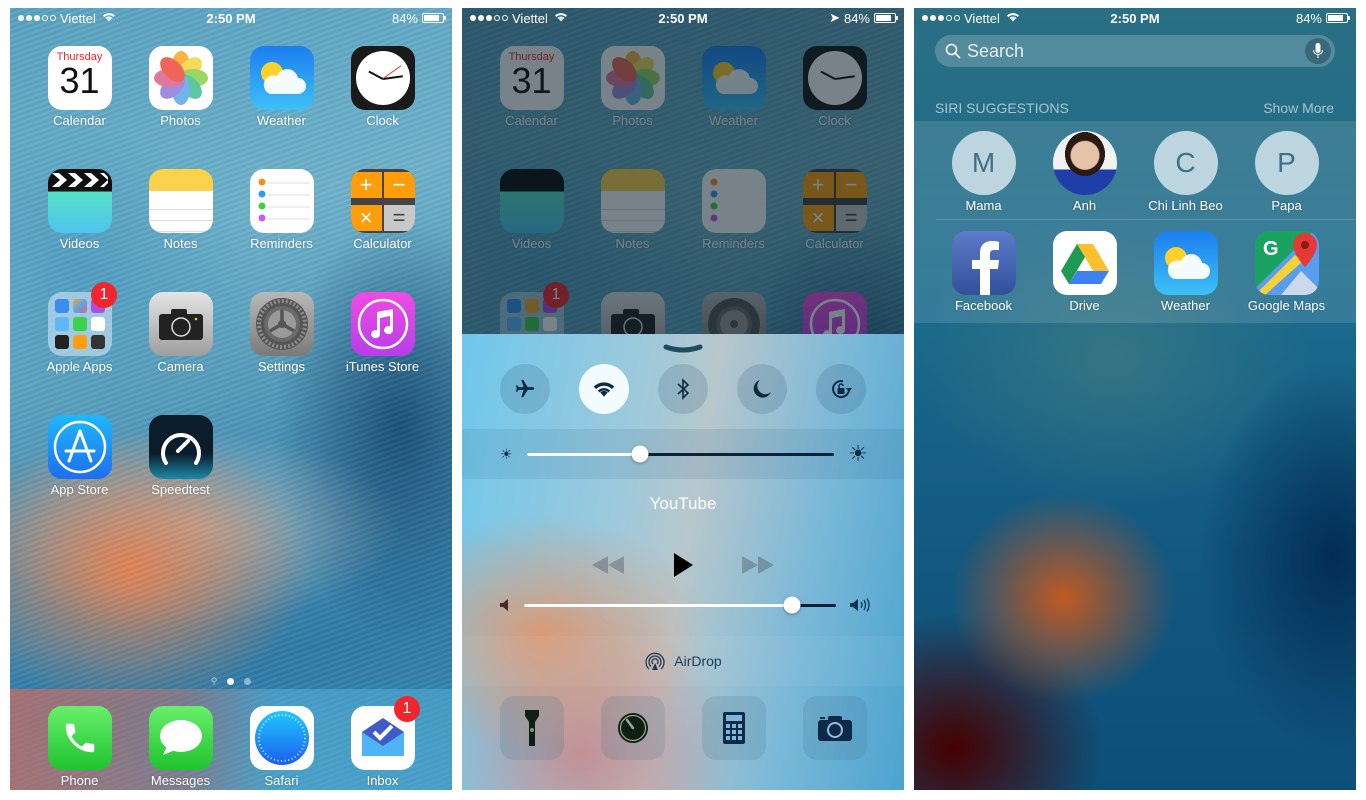 Image resolution: width=1366 pixels, height=800 pixels. Describe the element at coordinates (382, 366) in the screenshot. I see `app-label: iTunes Store` at that location.